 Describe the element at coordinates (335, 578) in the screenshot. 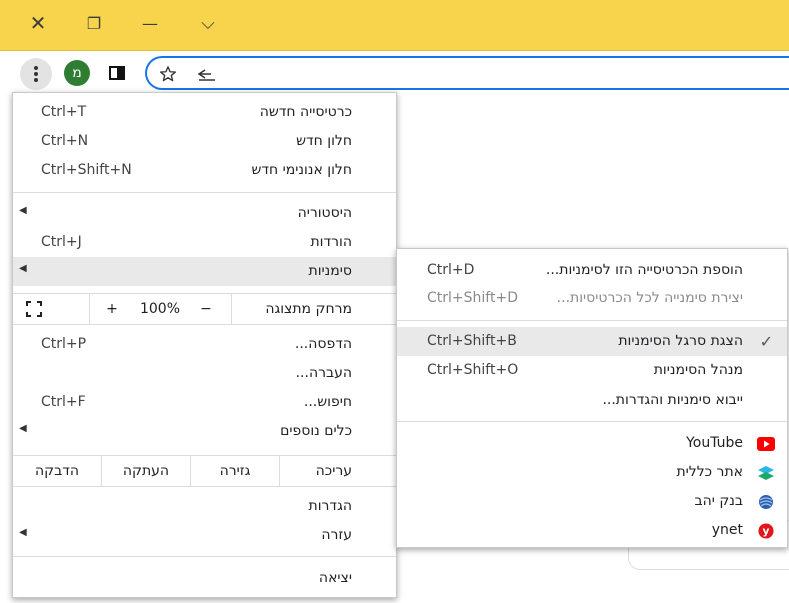

I see `menu-item-label: יציאה` at that location.